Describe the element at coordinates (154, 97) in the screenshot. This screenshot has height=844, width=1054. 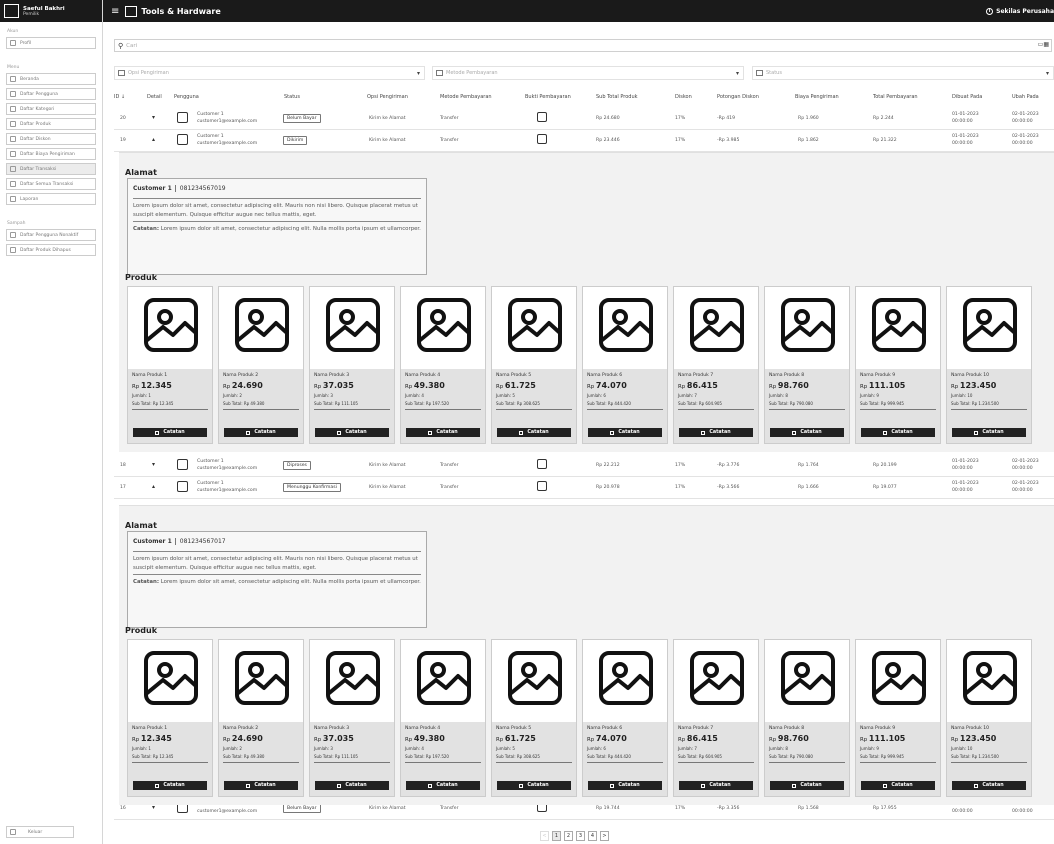
I see `column-header: Detail` at that location.